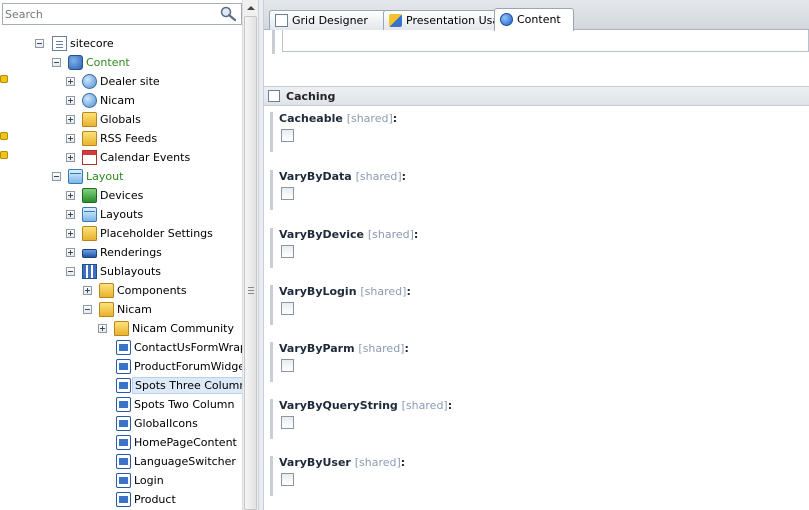 The height and width of the screenshot is (510, 809). Describe the element at coordinates (125, 385) in the screenshot. I see `tree-item-spots-three-column: Spots Three Column` at that location.